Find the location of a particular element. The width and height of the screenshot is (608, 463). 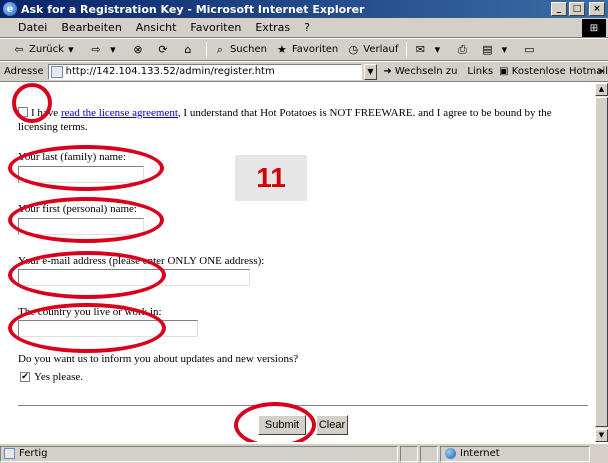

discuss-button: ▭ is located at coordinates (530, 50).